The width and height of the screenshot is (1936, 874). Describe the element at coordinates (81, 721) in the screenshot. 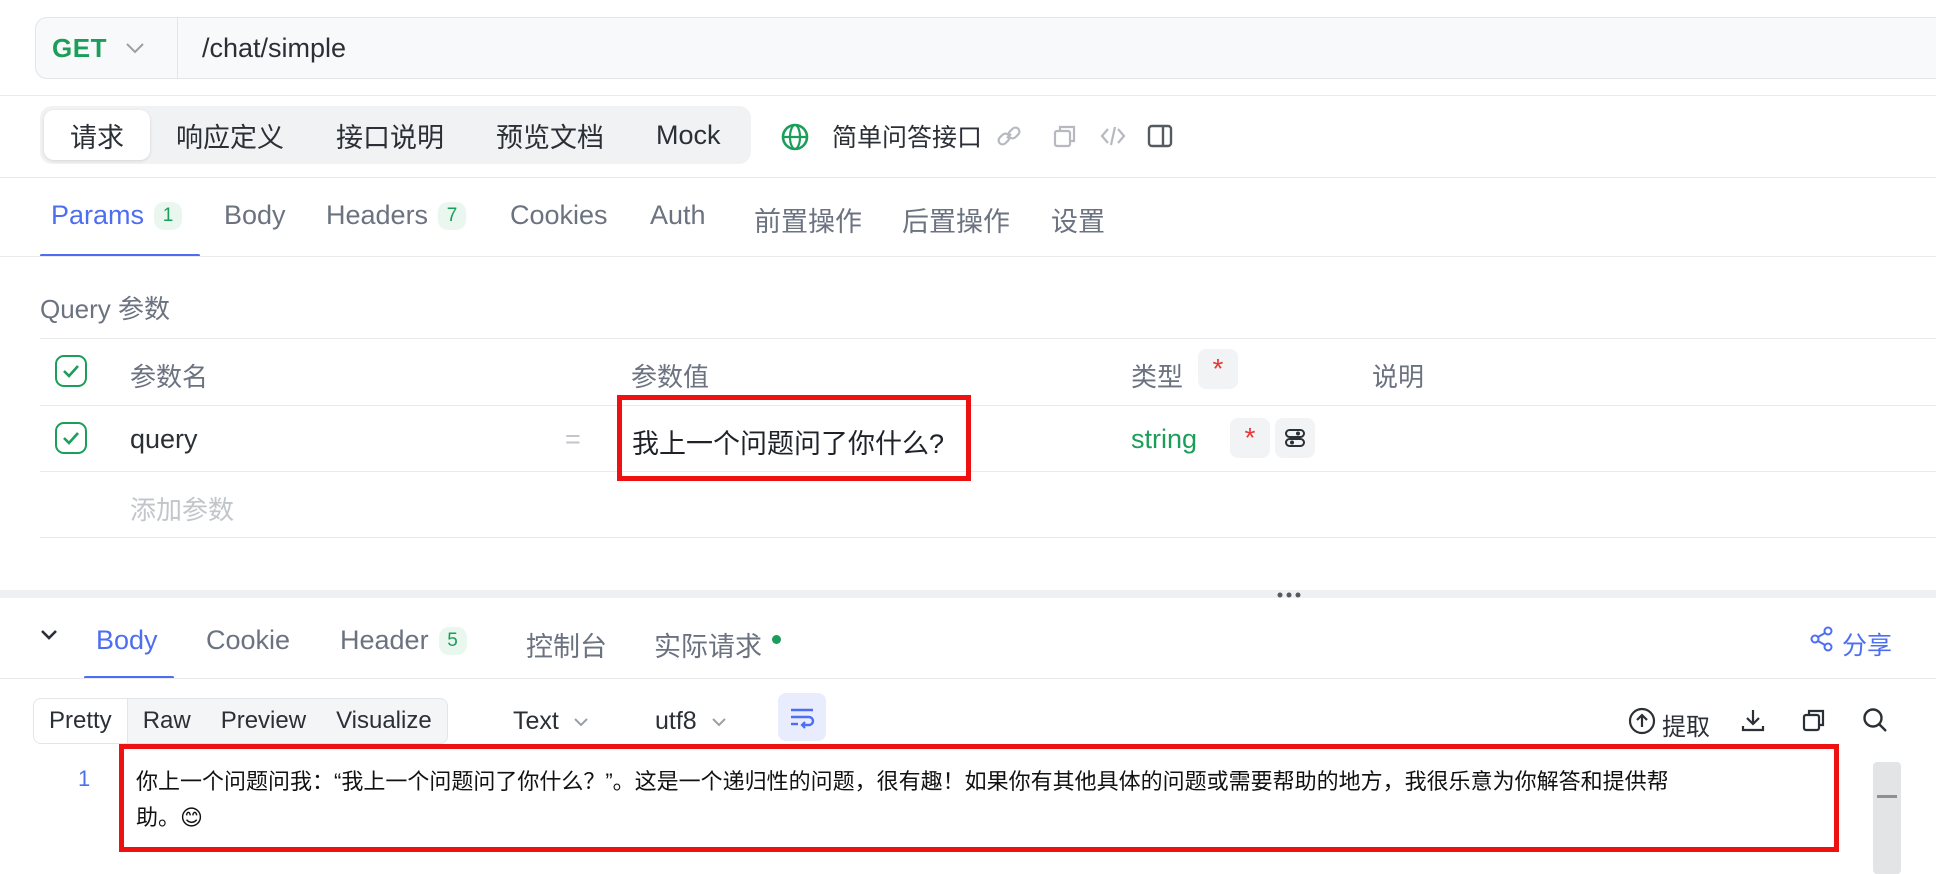

I see `format-pretty: Pretty` at that location.